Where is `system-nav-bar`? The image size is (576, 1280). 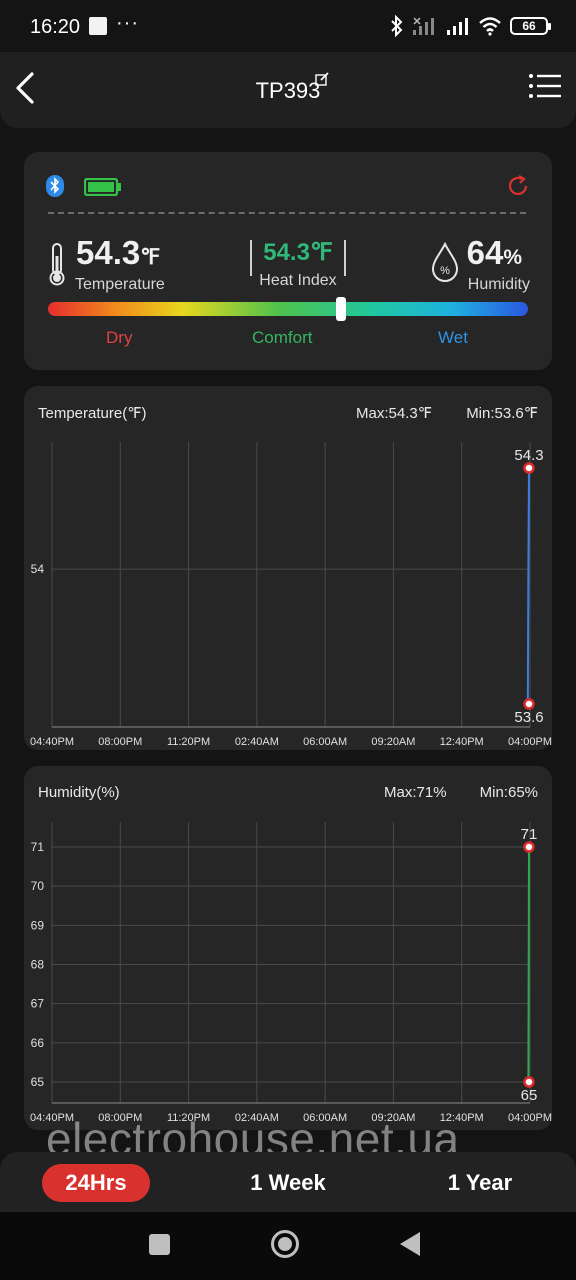 system-nav-bar is located at coordinates (288, 1246).